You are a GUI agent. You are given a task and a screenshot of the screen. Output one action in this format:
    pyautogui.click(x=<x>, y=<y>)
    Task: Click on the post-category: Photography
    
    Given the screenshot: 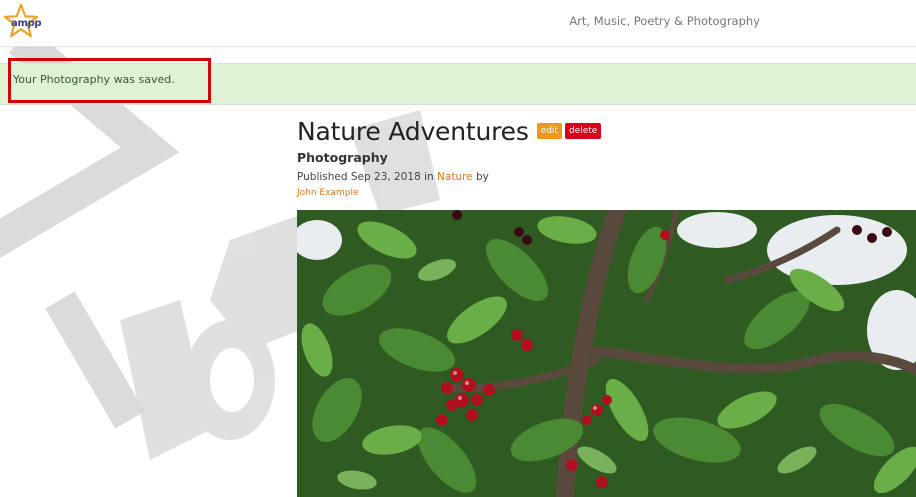 What is the action you would take?
    pyautogui.click(x=342, y=157)
    